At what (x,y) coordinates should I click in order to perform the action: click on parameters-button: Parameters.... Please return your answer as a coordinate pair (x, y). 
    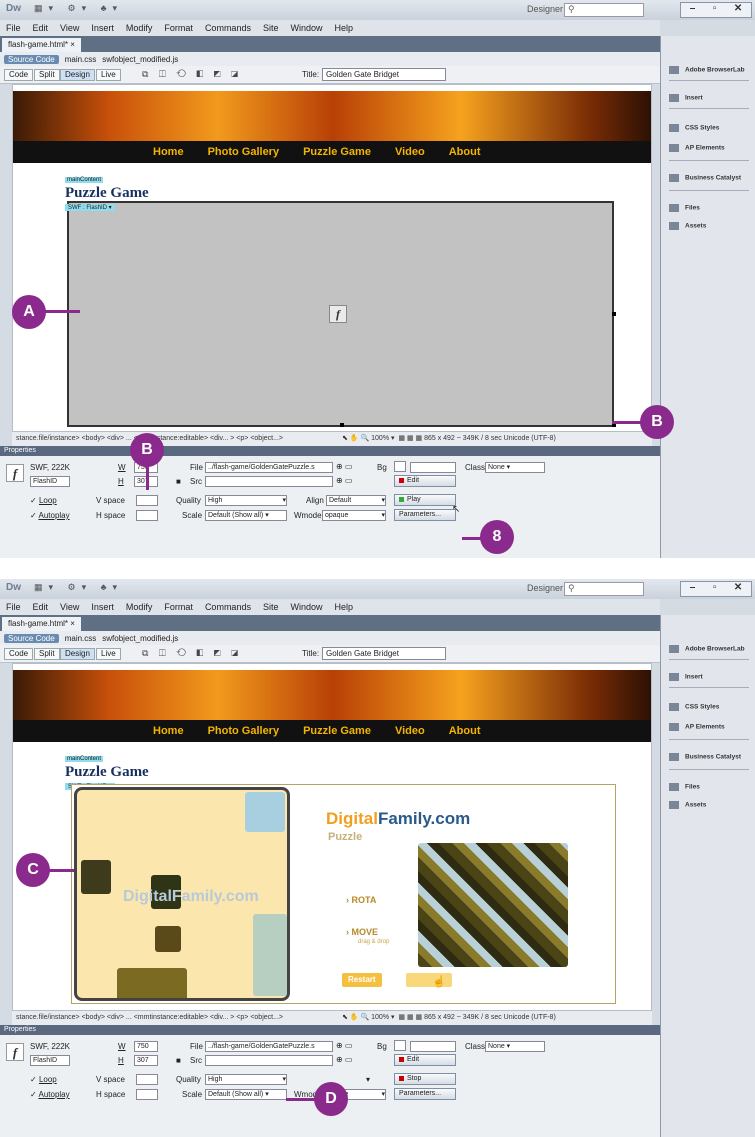
    Looking at the image, I should click on (425, 515).